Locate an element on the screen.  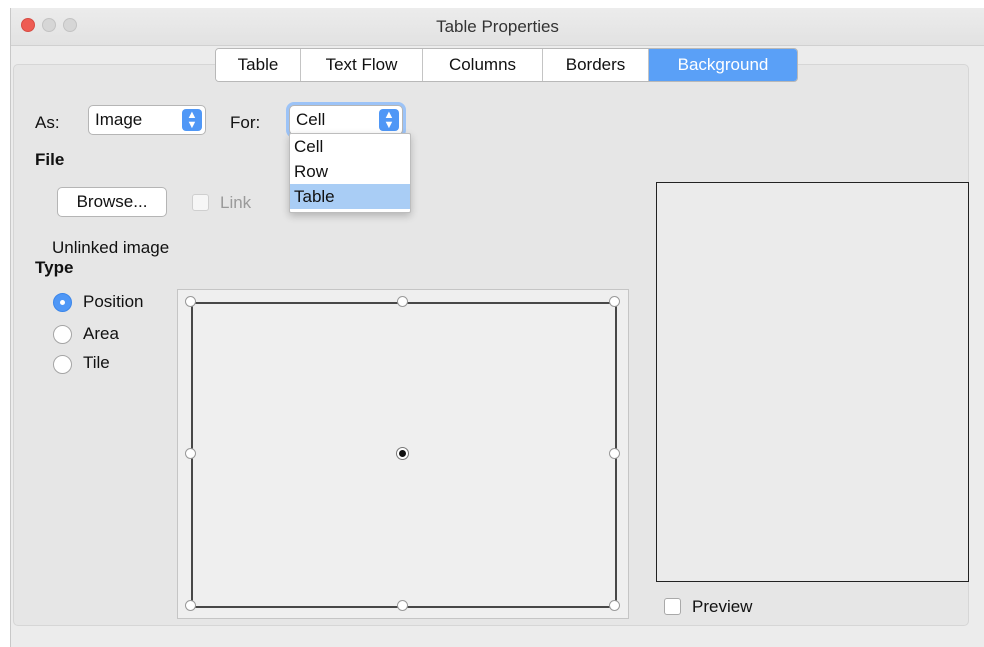
tab-background: Background is located at coordinates (723, 65).